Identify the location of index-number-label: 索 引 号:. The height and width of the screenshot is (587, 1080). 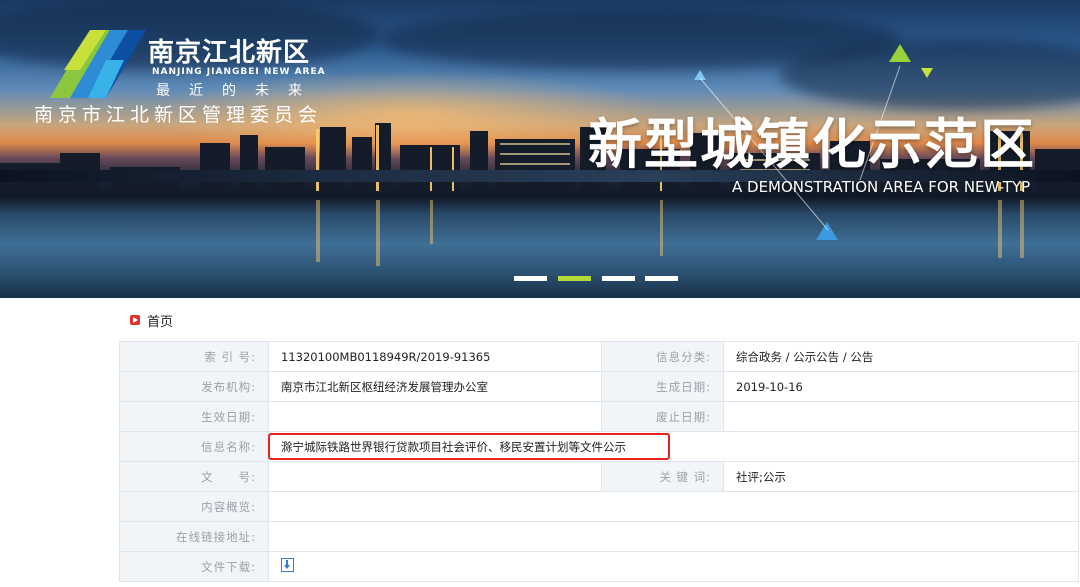
(194, 356).